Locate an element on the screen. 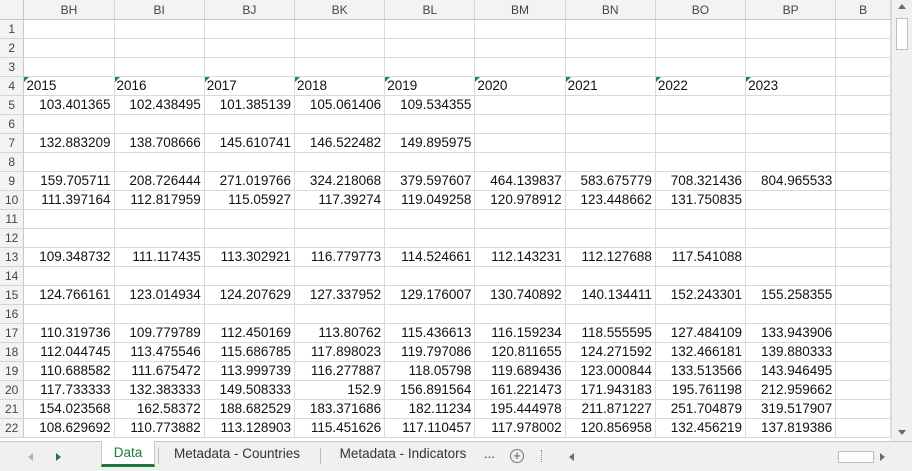 Image resolution: width=912 pixels, height=471 pixels. tab-metadata-countries: Metadata - Countries is located at coordinates (237, 455).